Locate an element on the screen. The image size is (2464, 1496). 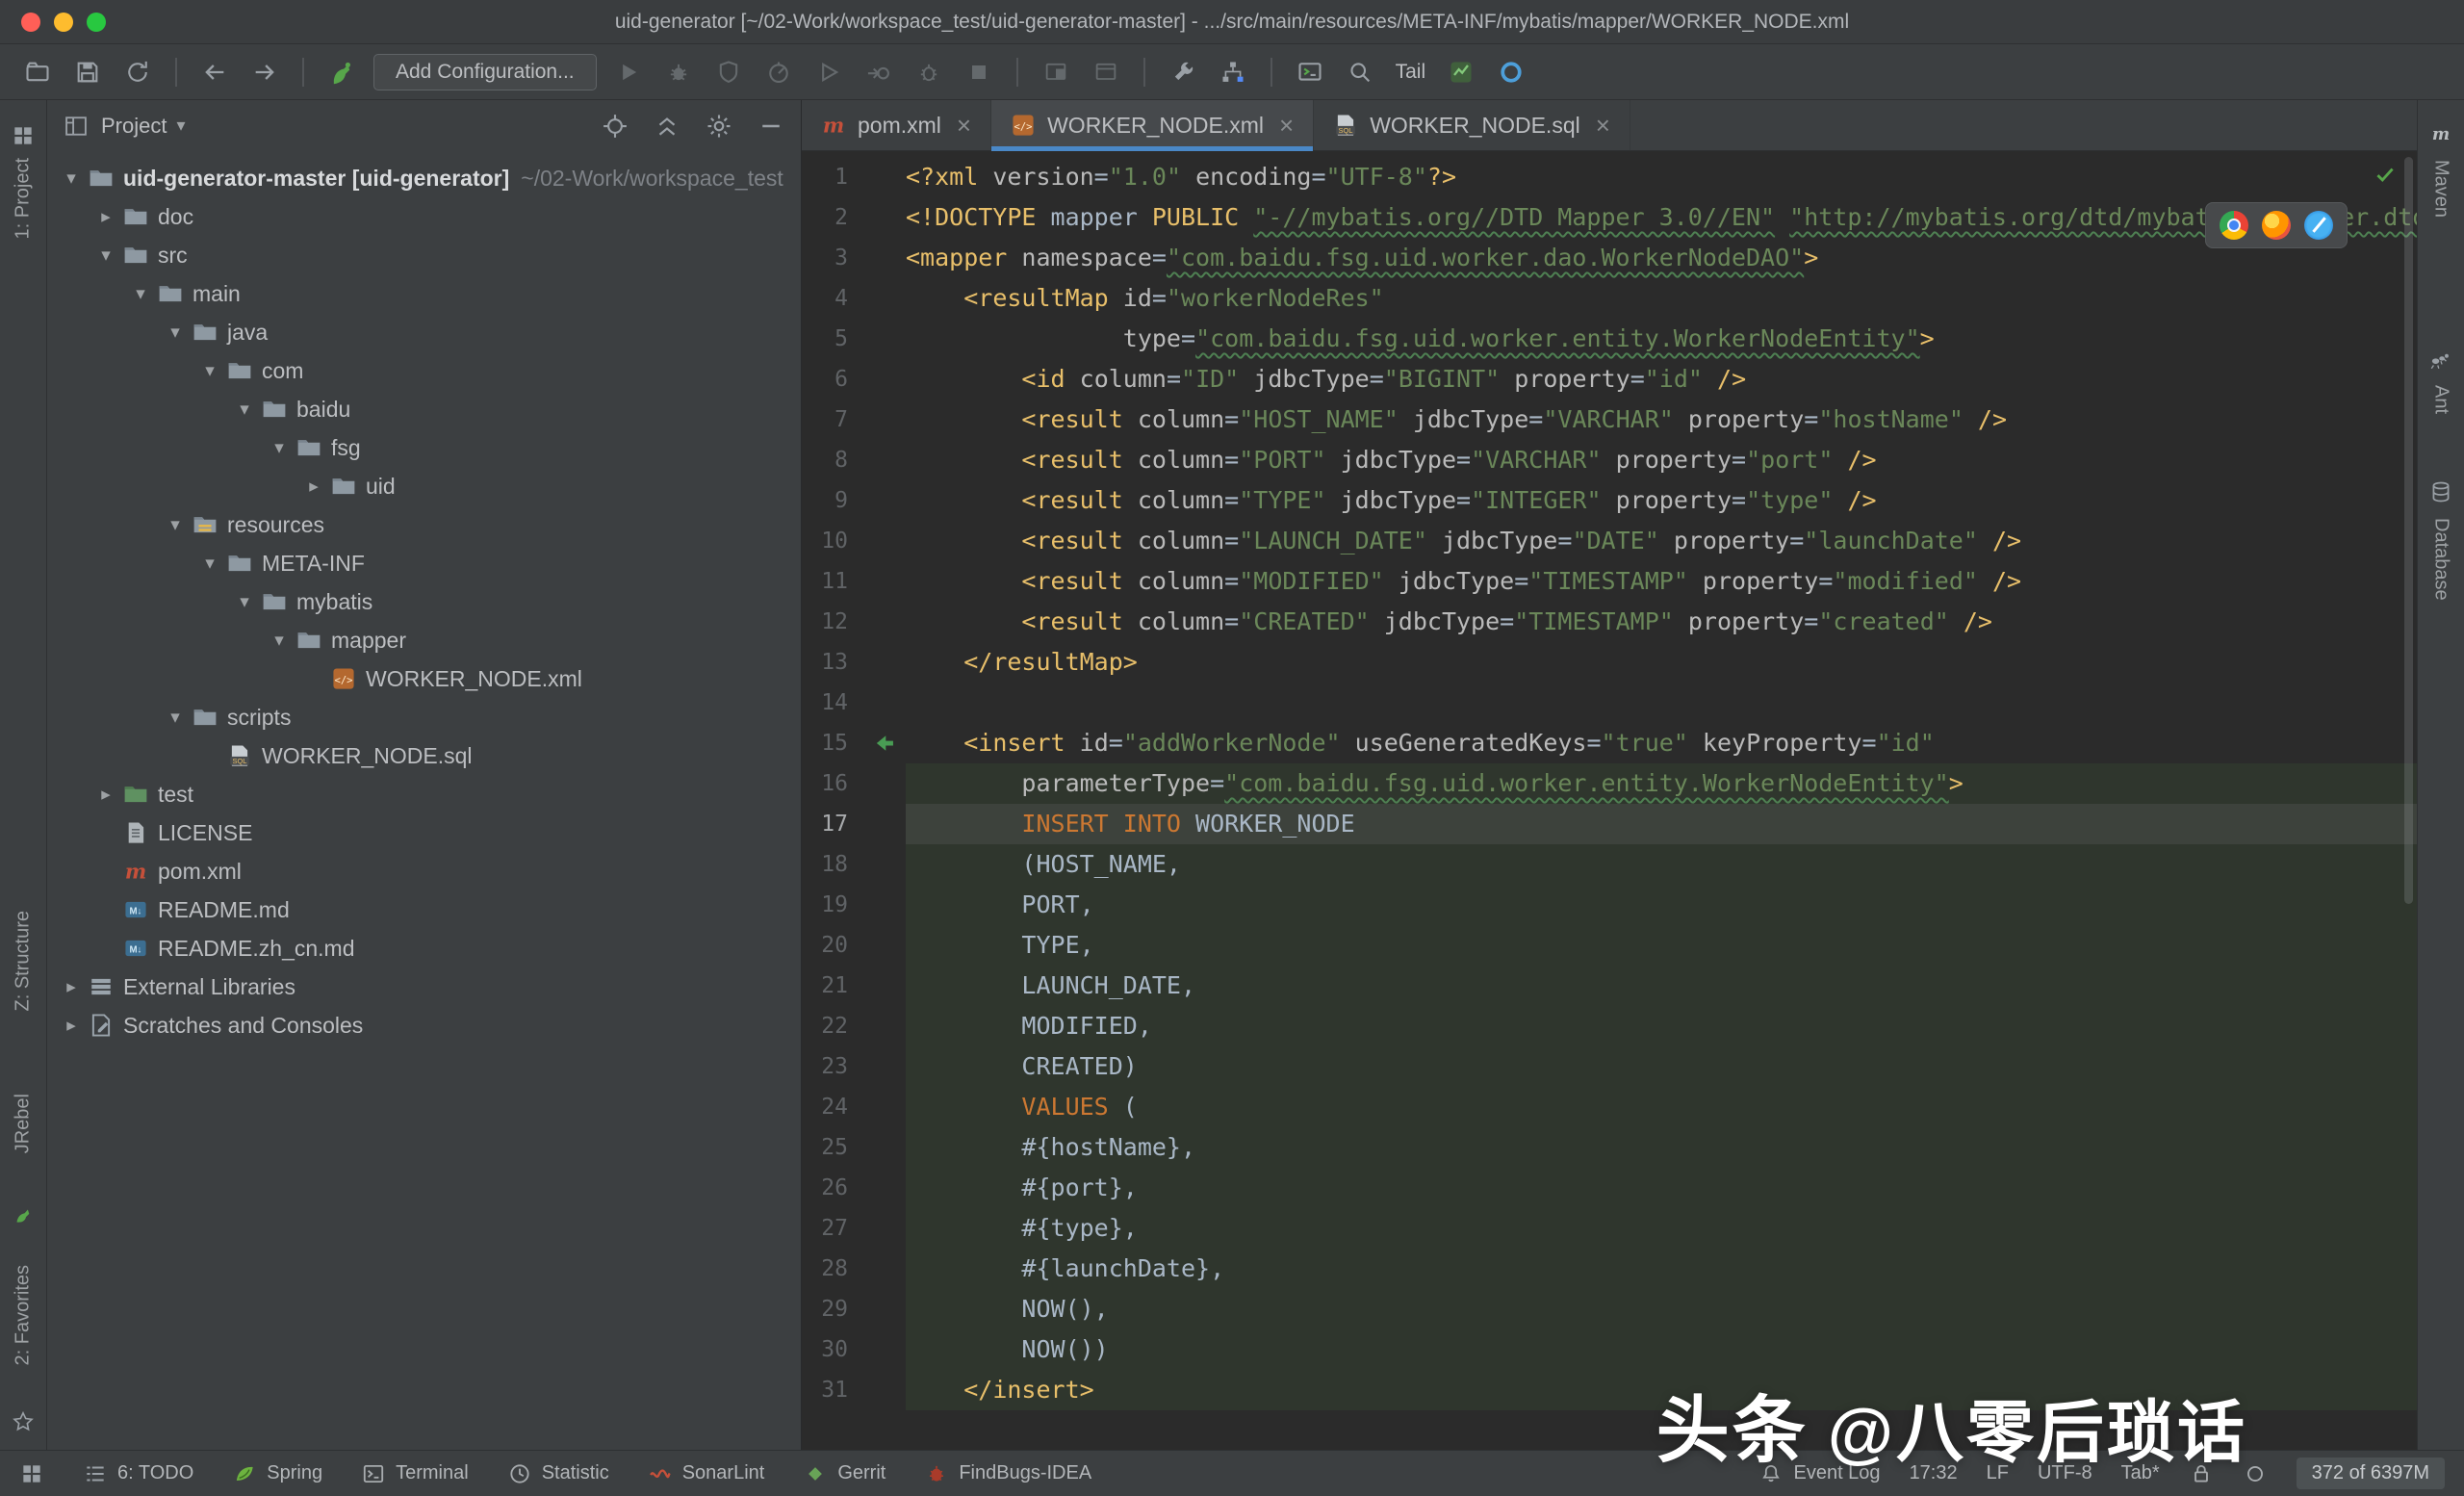
safari-icon is located at coordinates (2318, 225).